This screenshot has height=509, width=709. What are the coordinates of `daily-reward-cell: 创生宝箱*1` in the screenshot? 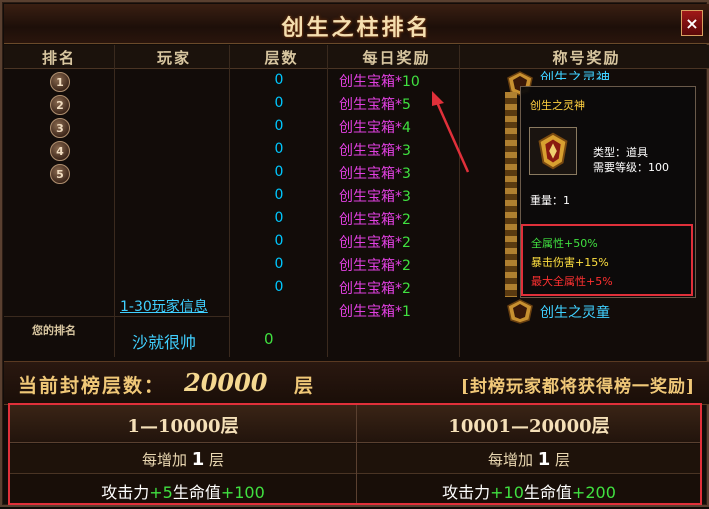 It's located at (375, 311).